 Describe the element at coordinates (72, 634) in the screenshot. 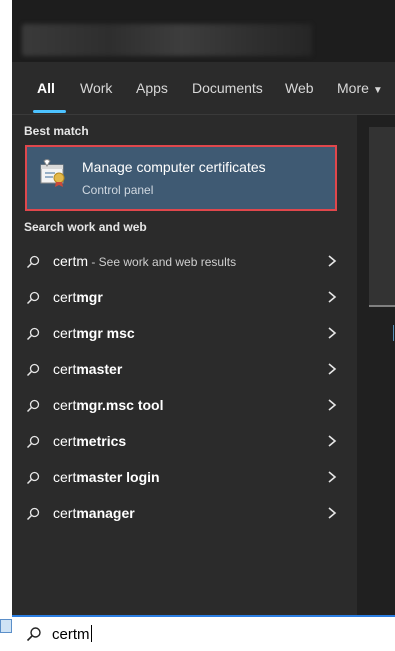

I see `search-input: certm` at that location.